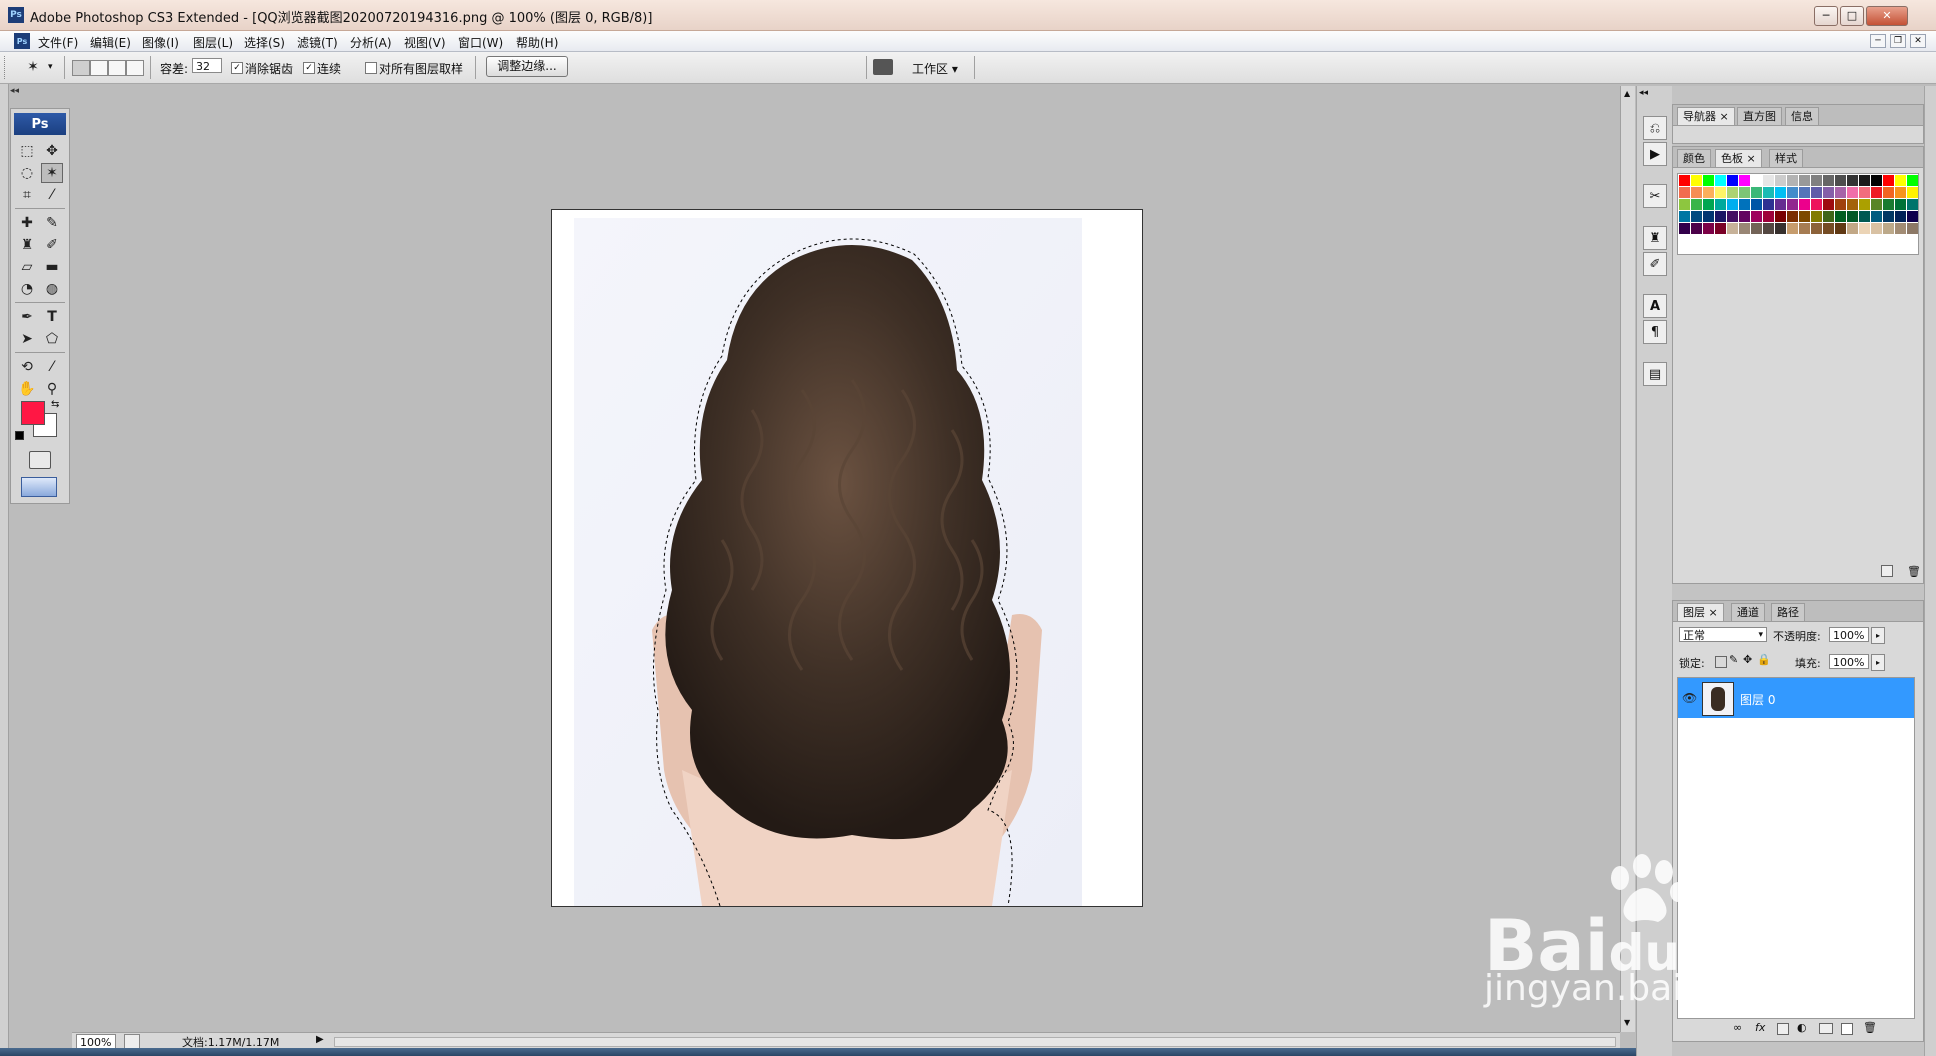  What do you see at coordinates (1700, 612) in the screenshot?
I see `tab-layers: 图层 ×` at bounding box center [1700, 612].